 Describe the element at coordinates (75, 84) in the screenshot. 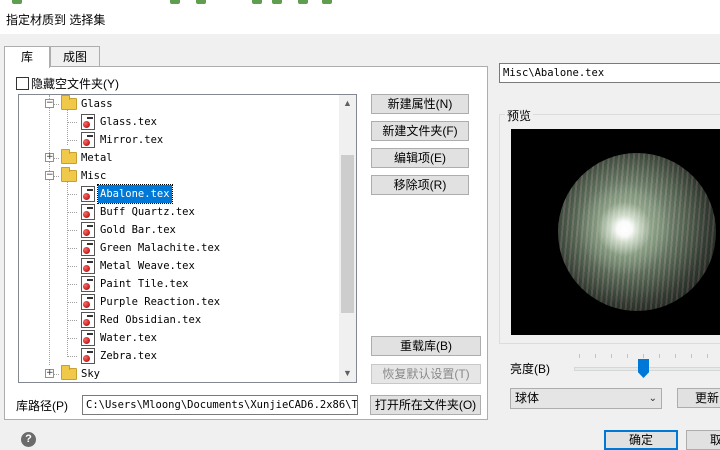

I see `checkbox-label: 隐藏空文件夹(Y)` at that location.